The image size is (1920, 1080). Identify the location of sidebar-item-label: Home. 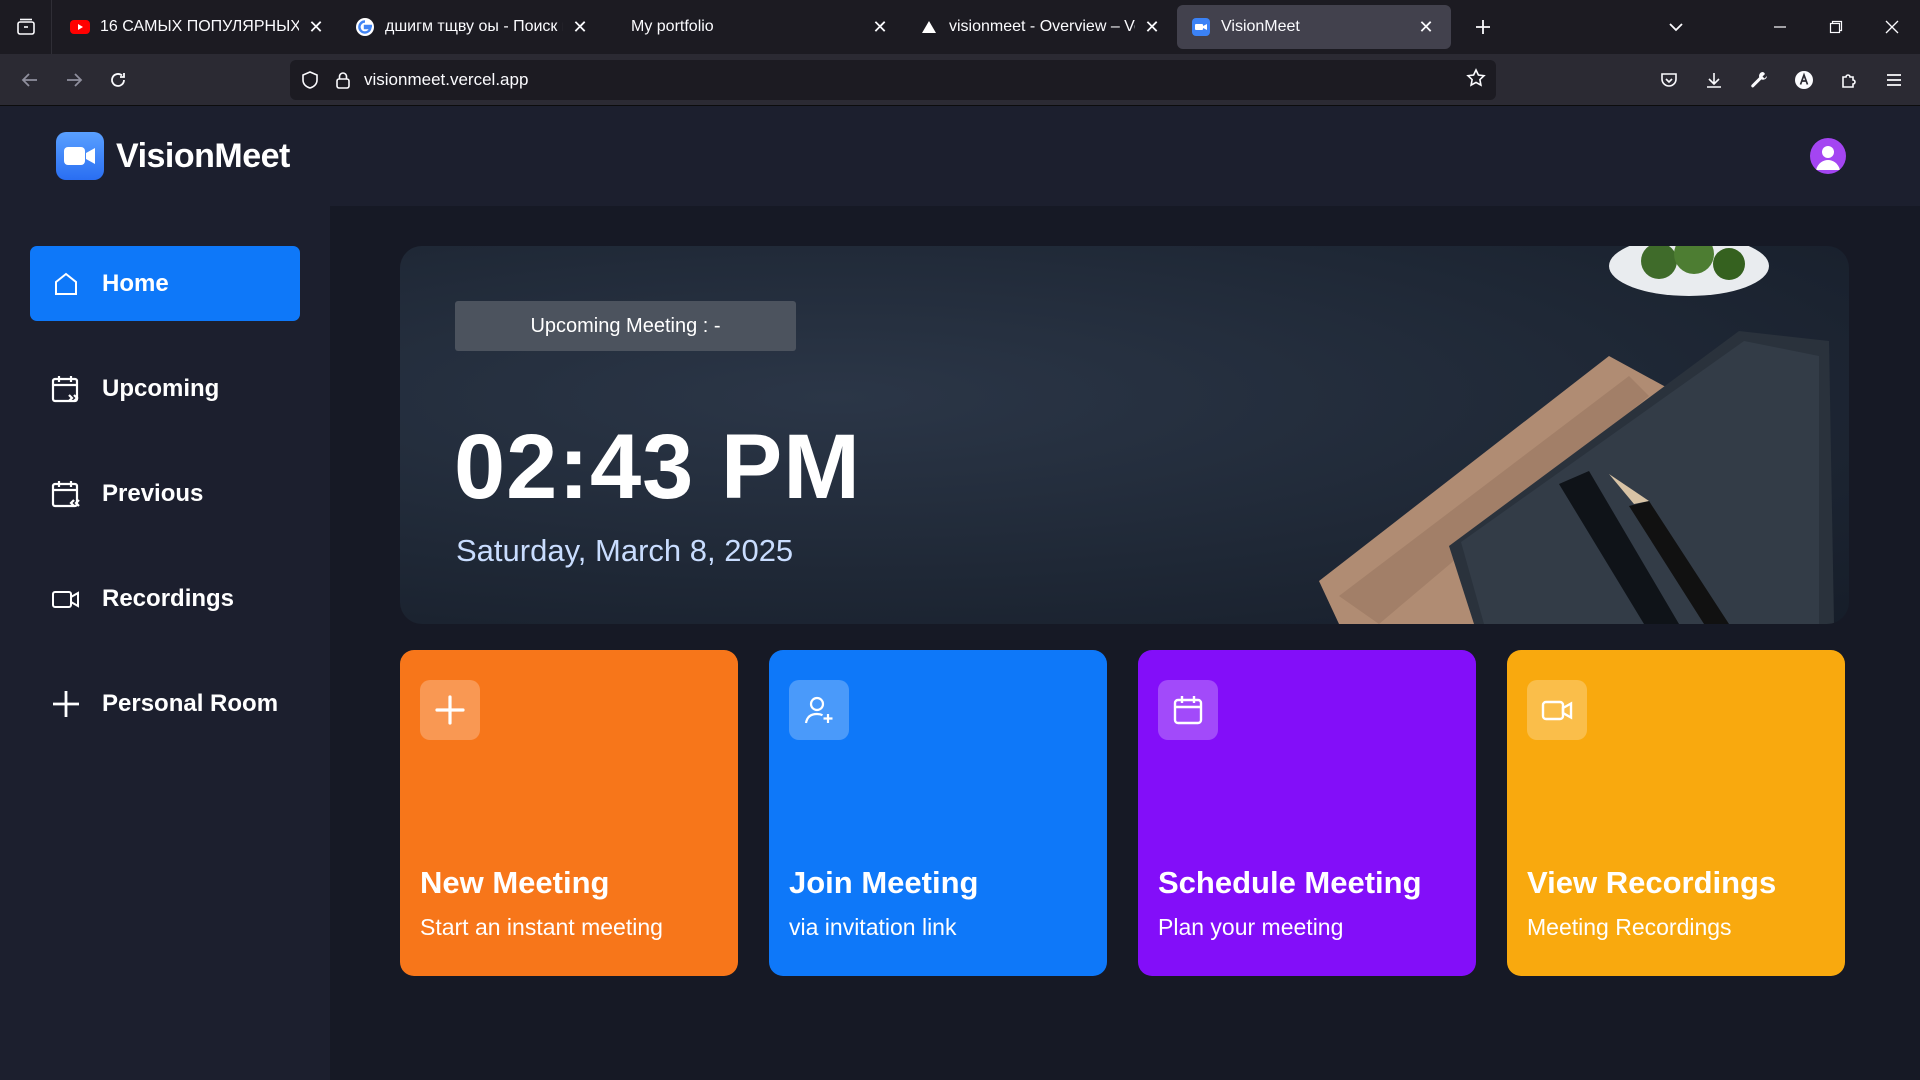
(135, 283).